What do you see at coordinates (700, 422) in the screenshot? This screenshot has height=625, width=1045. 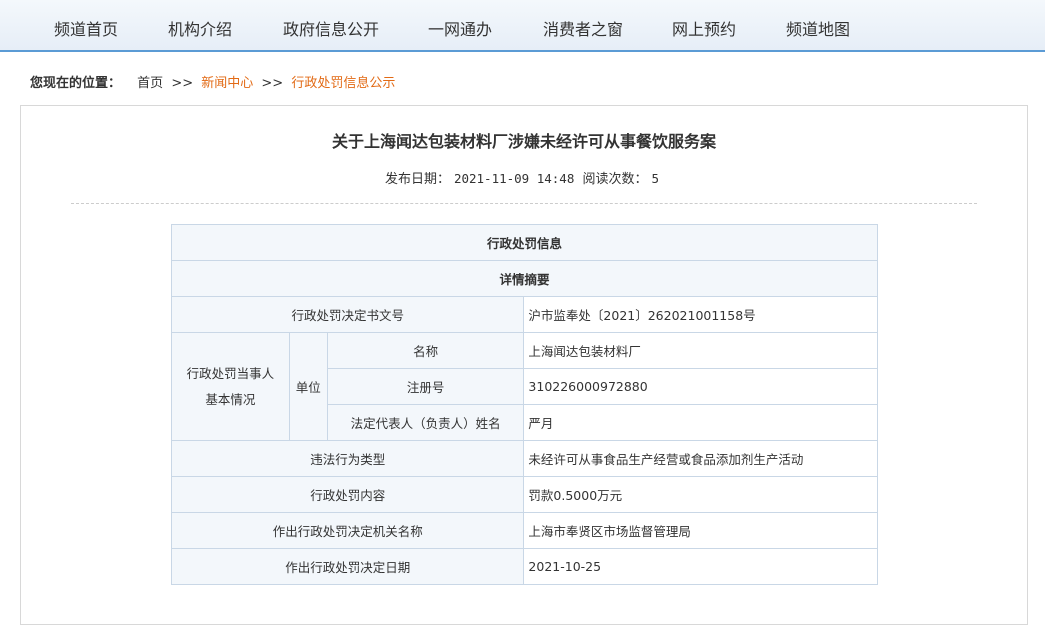 I see `representative-value: 严月` at bounding box center [700, 422].